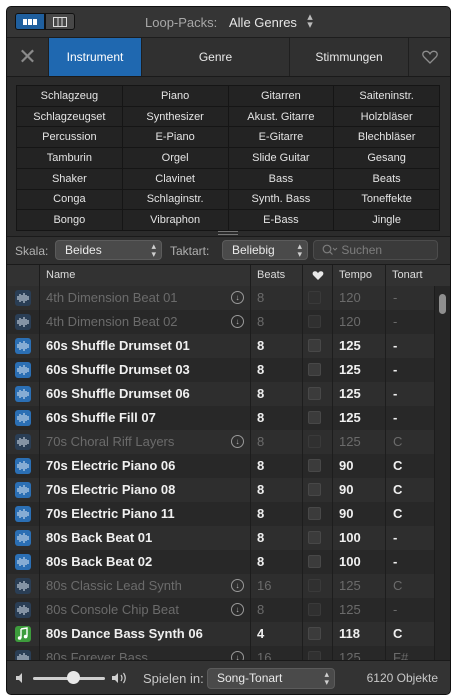 Image resolution: width=455 pixels, height=699 pixels. What do you see at coordinates (401, 655) in the screenshot?
I see `loop-key: F#` at bounding box center [401, 655].